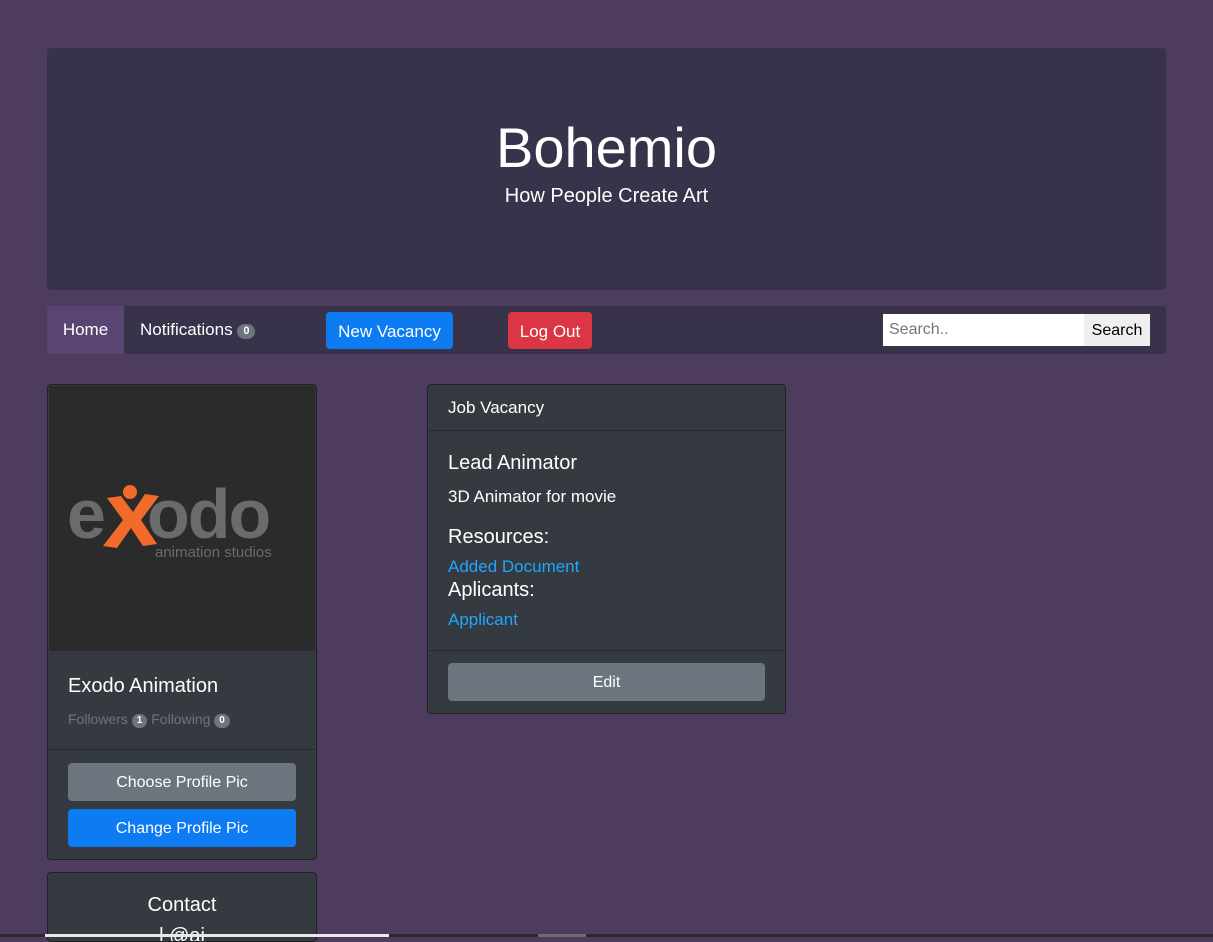 The height and width of the screenshot is (942, 1213). What do you see at coordinates (389, 330) in the screenshot?
I see `new-vacancy-button: New Vacancy` at bounding box center [389, 330].